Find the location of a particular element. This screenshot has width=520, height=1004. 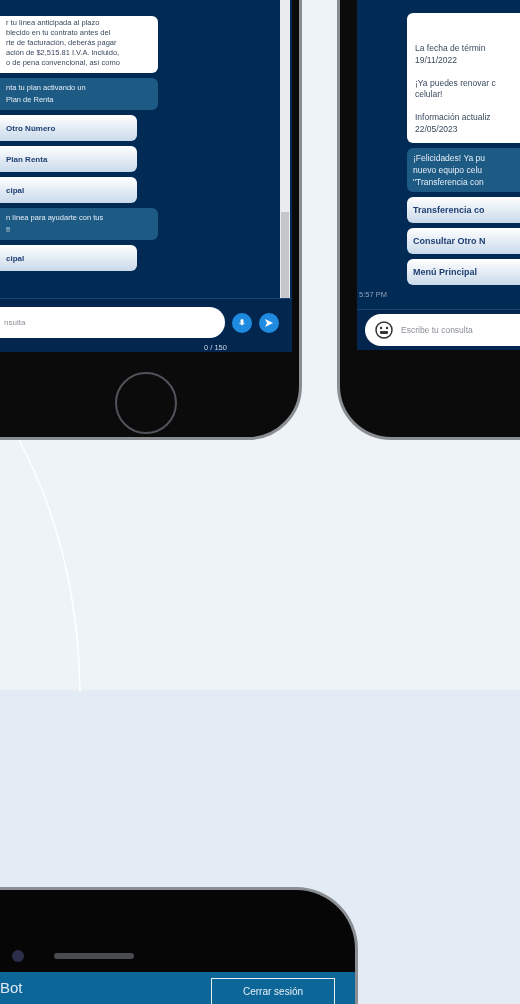

logout-button: Cerrar sesión is located at coordinates (273, 991).